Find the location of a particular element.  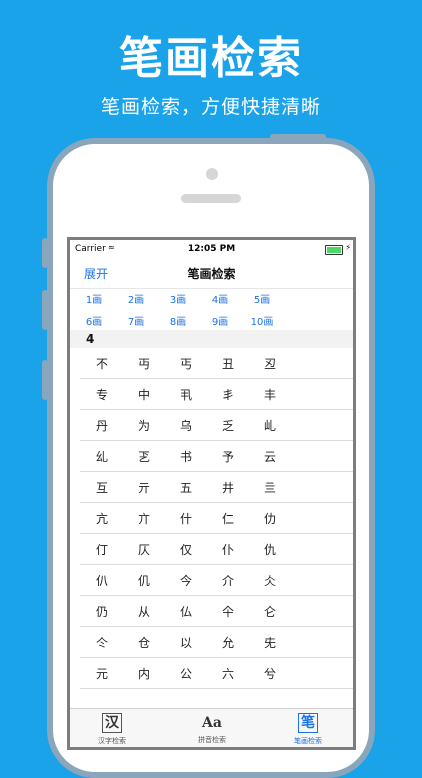

char-cell: 不 is located at coordinates (102, 363).